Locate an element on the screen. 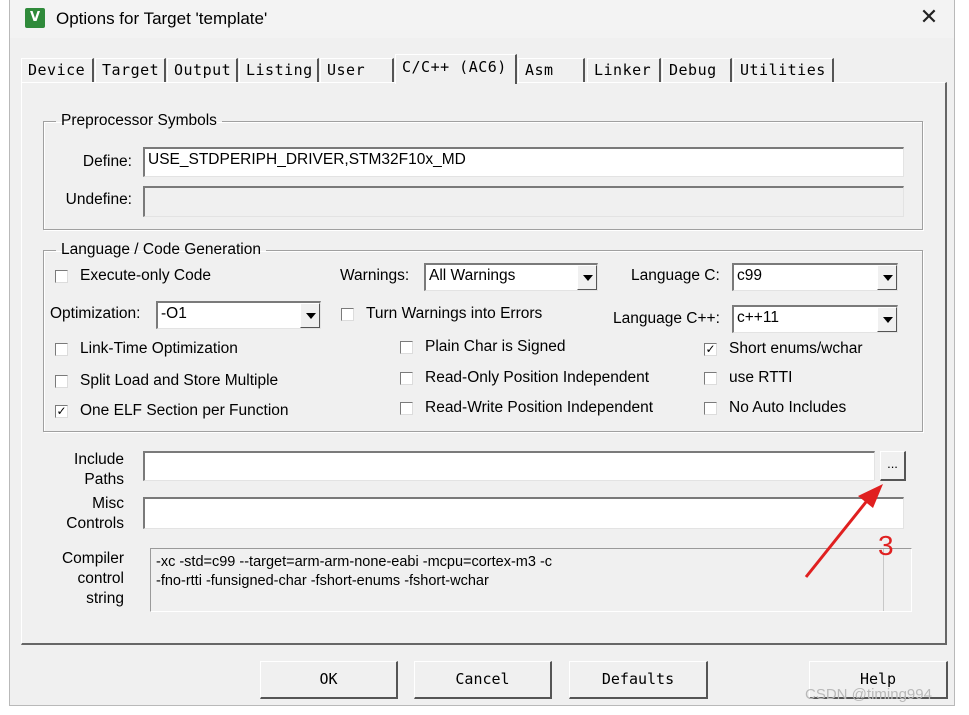  cancel-button: Cancel is located at coordinates (483, 680).